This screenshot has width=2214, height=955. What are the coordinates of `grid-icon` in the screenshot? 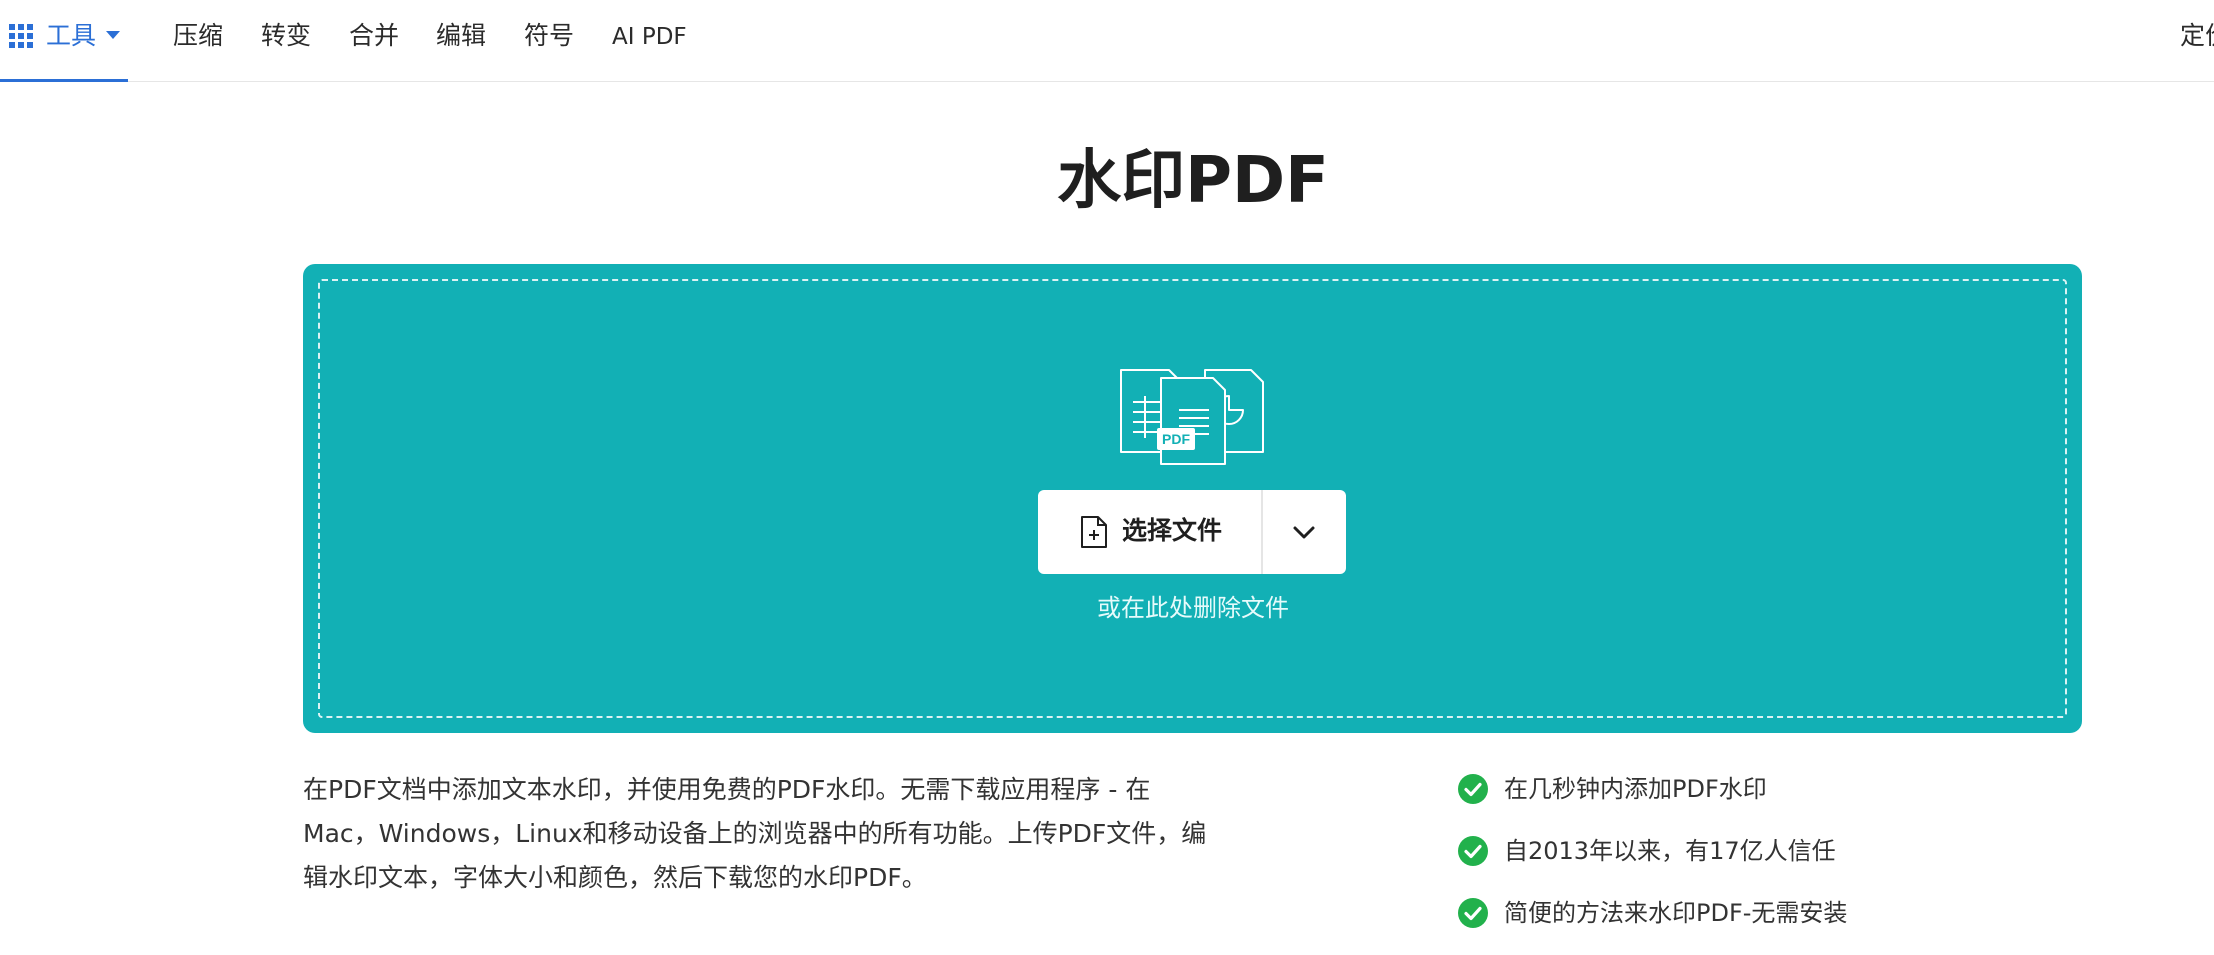 It's located at (21, 36).